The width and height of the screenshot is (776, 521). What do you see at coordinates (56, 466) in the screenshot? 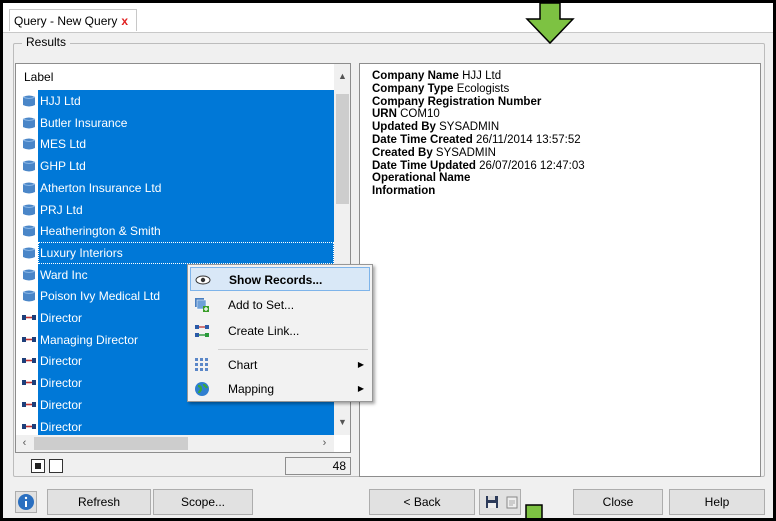
I see `select-none-icon` at bounding box center [56, 466].